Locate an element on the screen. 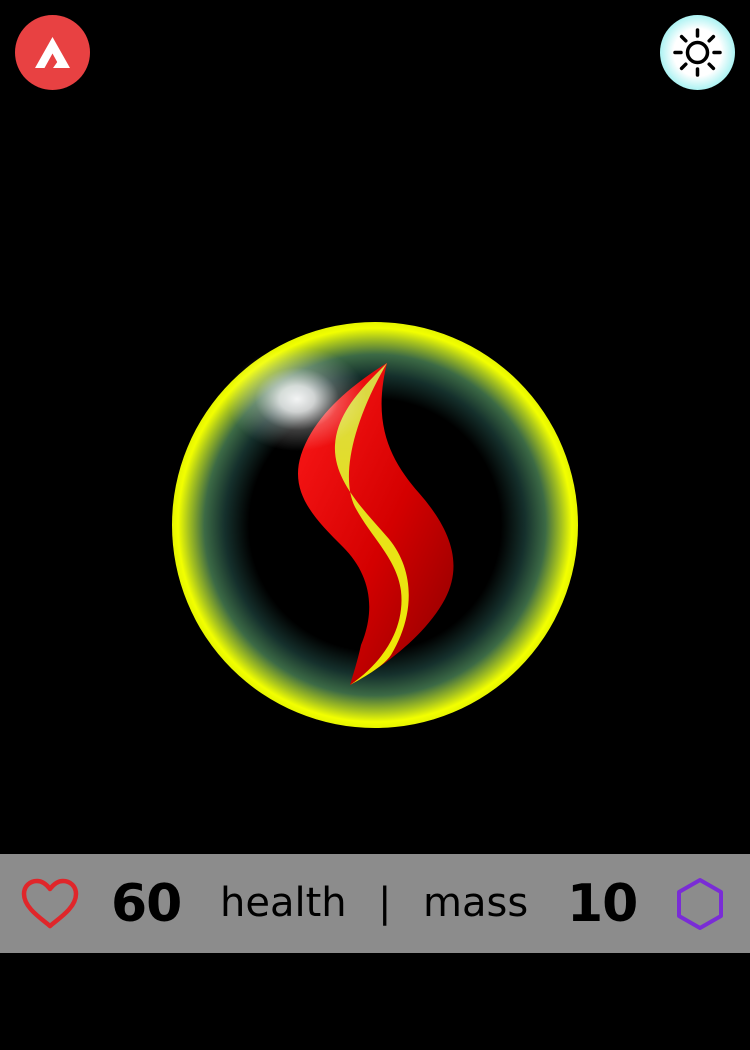 This screenshot has height=1050, width=750. theme-toggle-button is located at coordinates (697, 52).